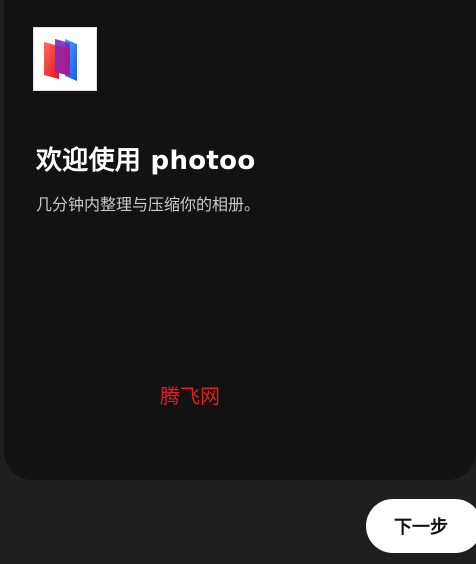  Describe the element at coordinates (146, 161) in the screenshot. I see `welcome-title: 欢迎使用 photoo` at that location.